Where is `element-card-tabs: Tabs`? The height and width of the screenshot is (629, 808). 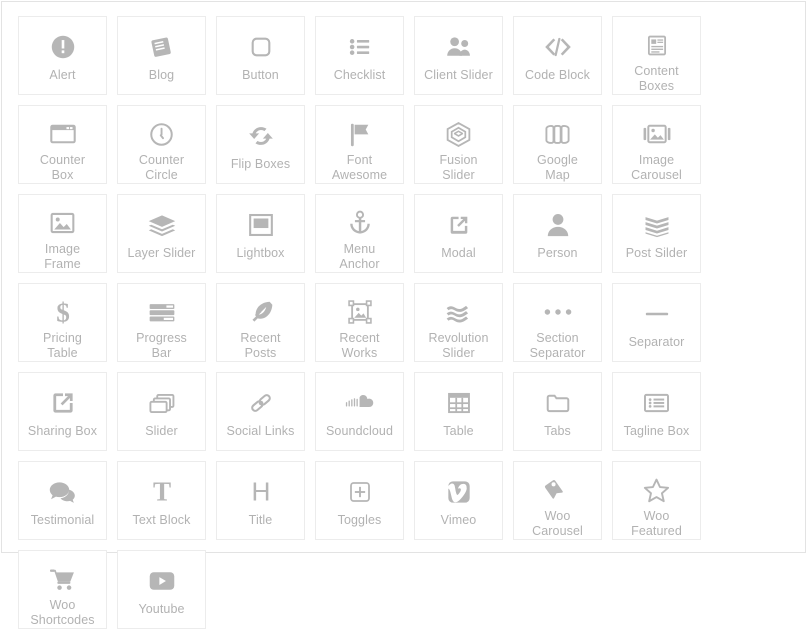
element-card-tabs: Tabs is located at coordinates (557, 411).